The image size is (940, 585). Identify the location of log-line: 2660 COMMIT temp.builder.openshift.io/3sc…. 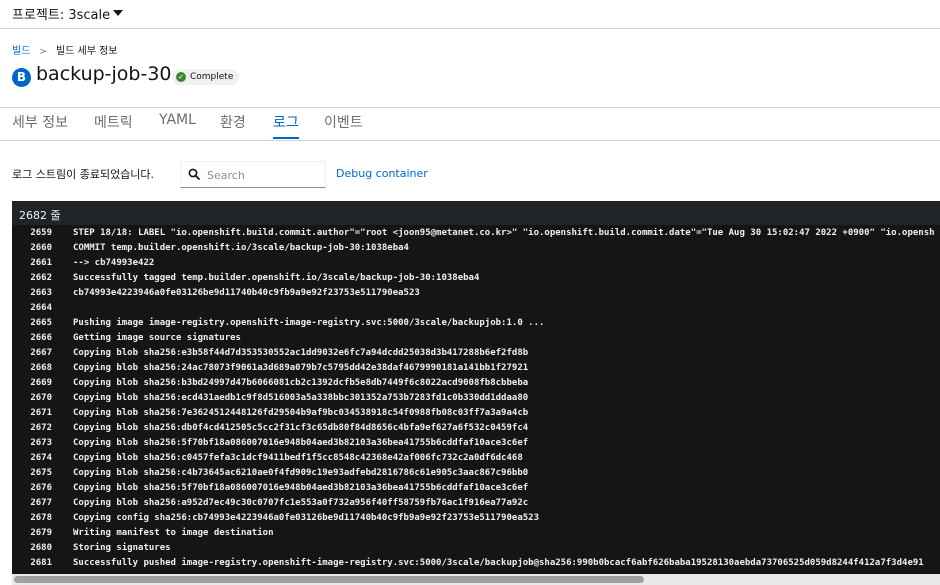
(476, 250).